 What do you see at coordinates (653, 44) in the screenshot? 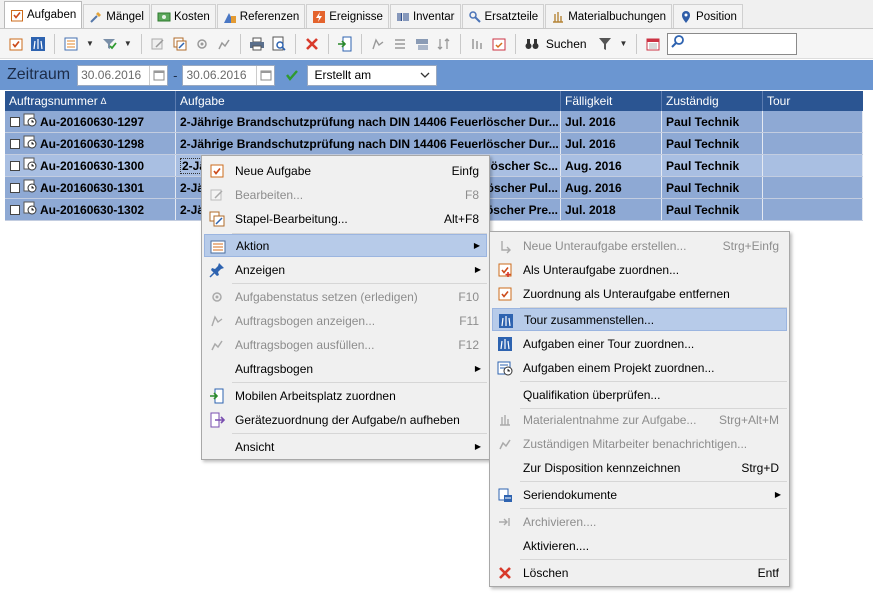
I see `calendar-icon` at bounding box center [653, 44].